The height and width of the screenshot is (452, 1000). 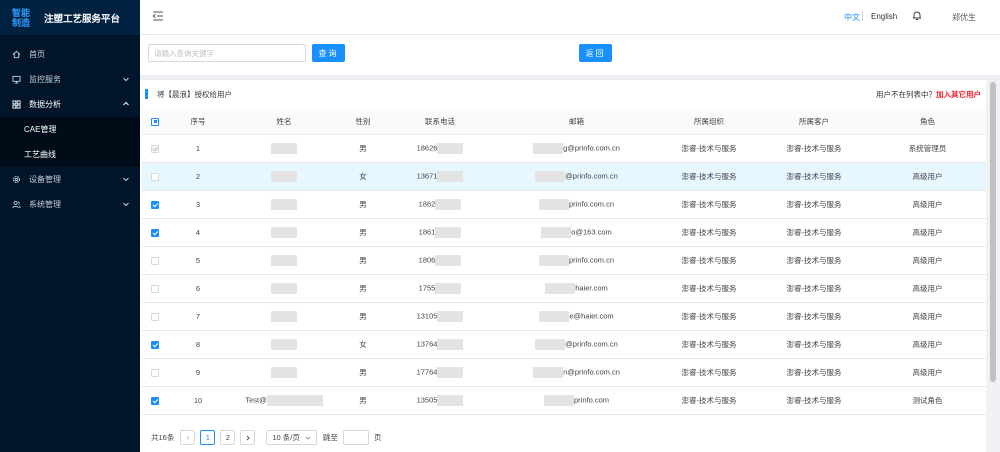 What do you see at coordinates (328, 53) in the screenshot?
I see `query-button: 查询` at bounding box center [328, 53].